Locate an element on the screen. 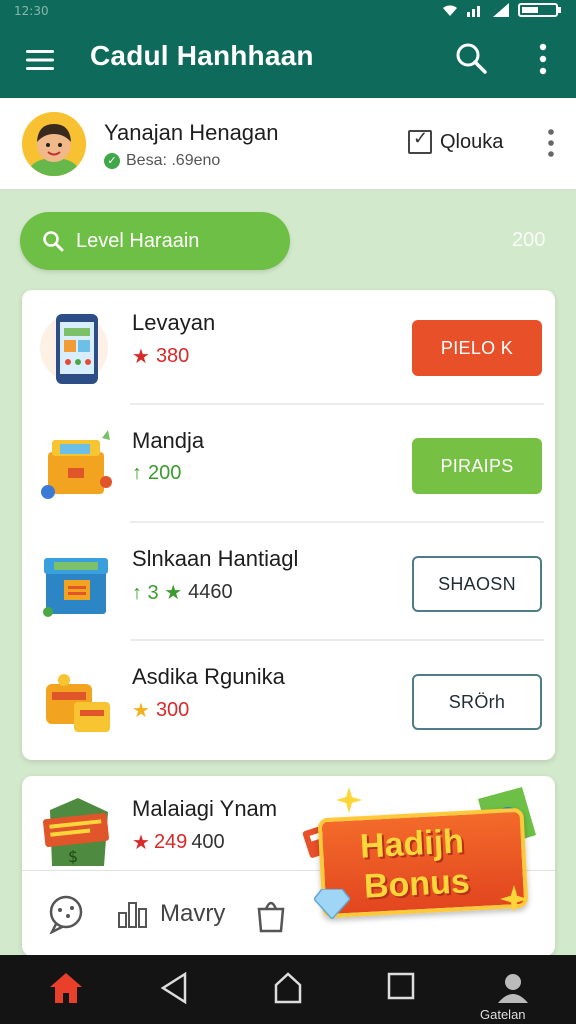 This screenshot has height=1024, width=576. list-item: Asdika Rgunika ★ 300 SRÖrh is located at coordinates (288, 703).